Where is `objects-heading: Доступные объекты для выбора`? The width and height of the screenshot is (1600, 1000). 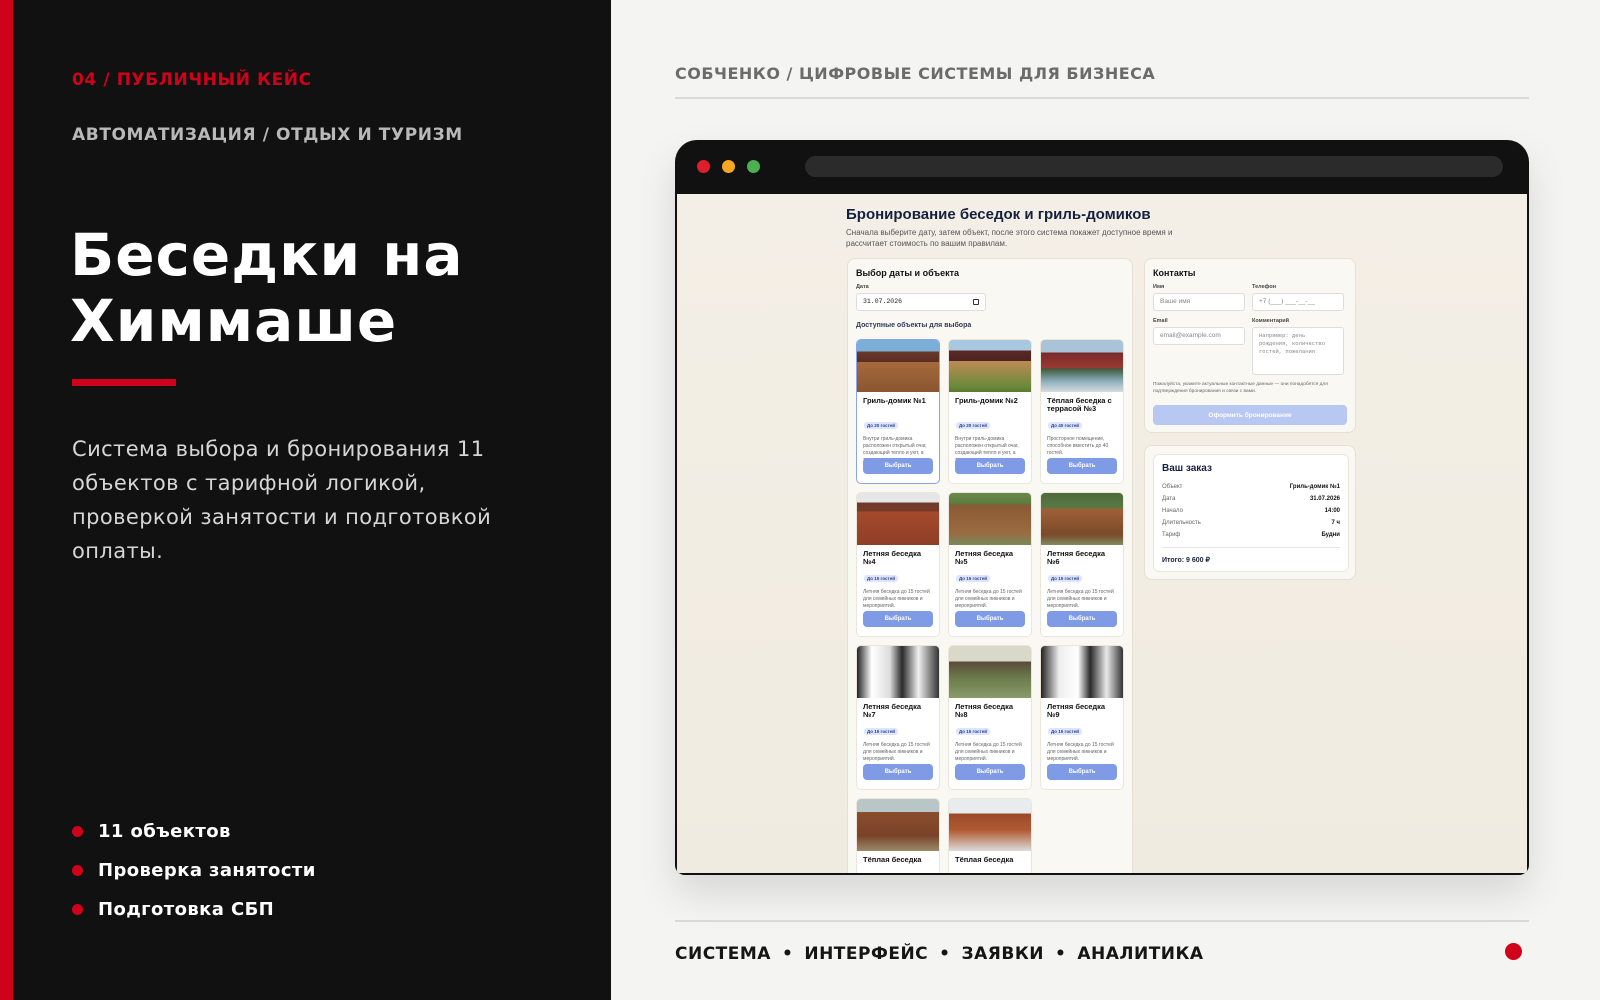
objects-heading: Доступные объекты для выбора is located at coordinates (914, 325).